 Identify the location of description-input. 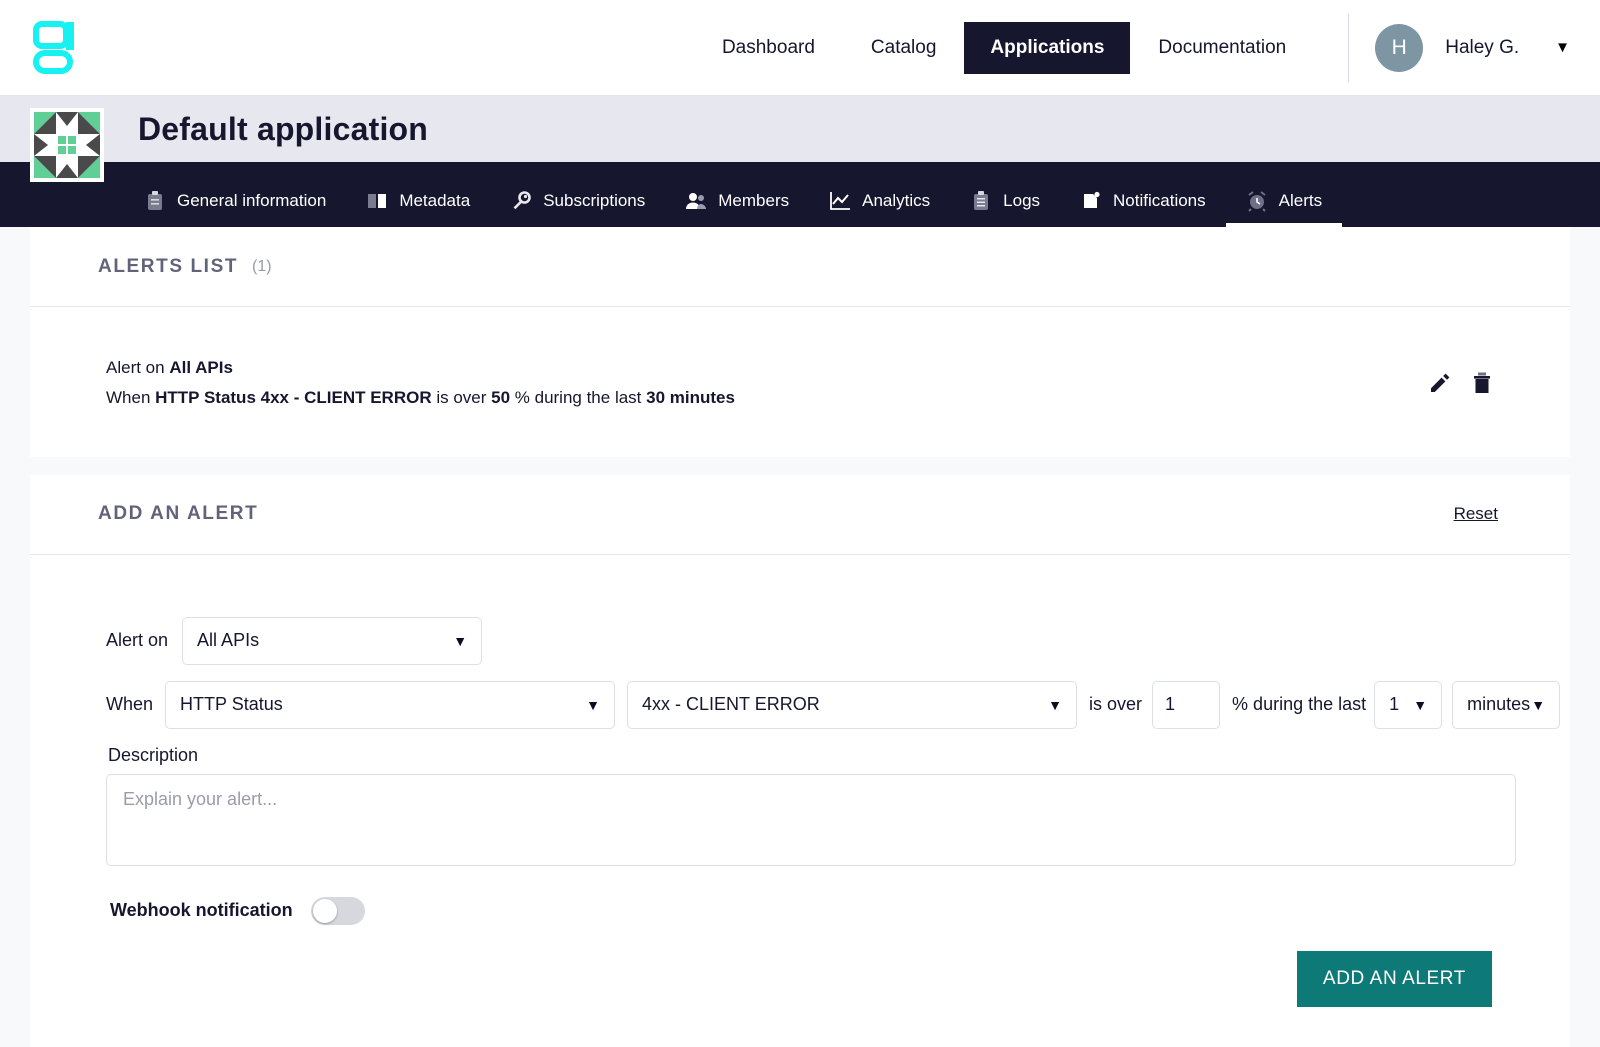
(811, 819).